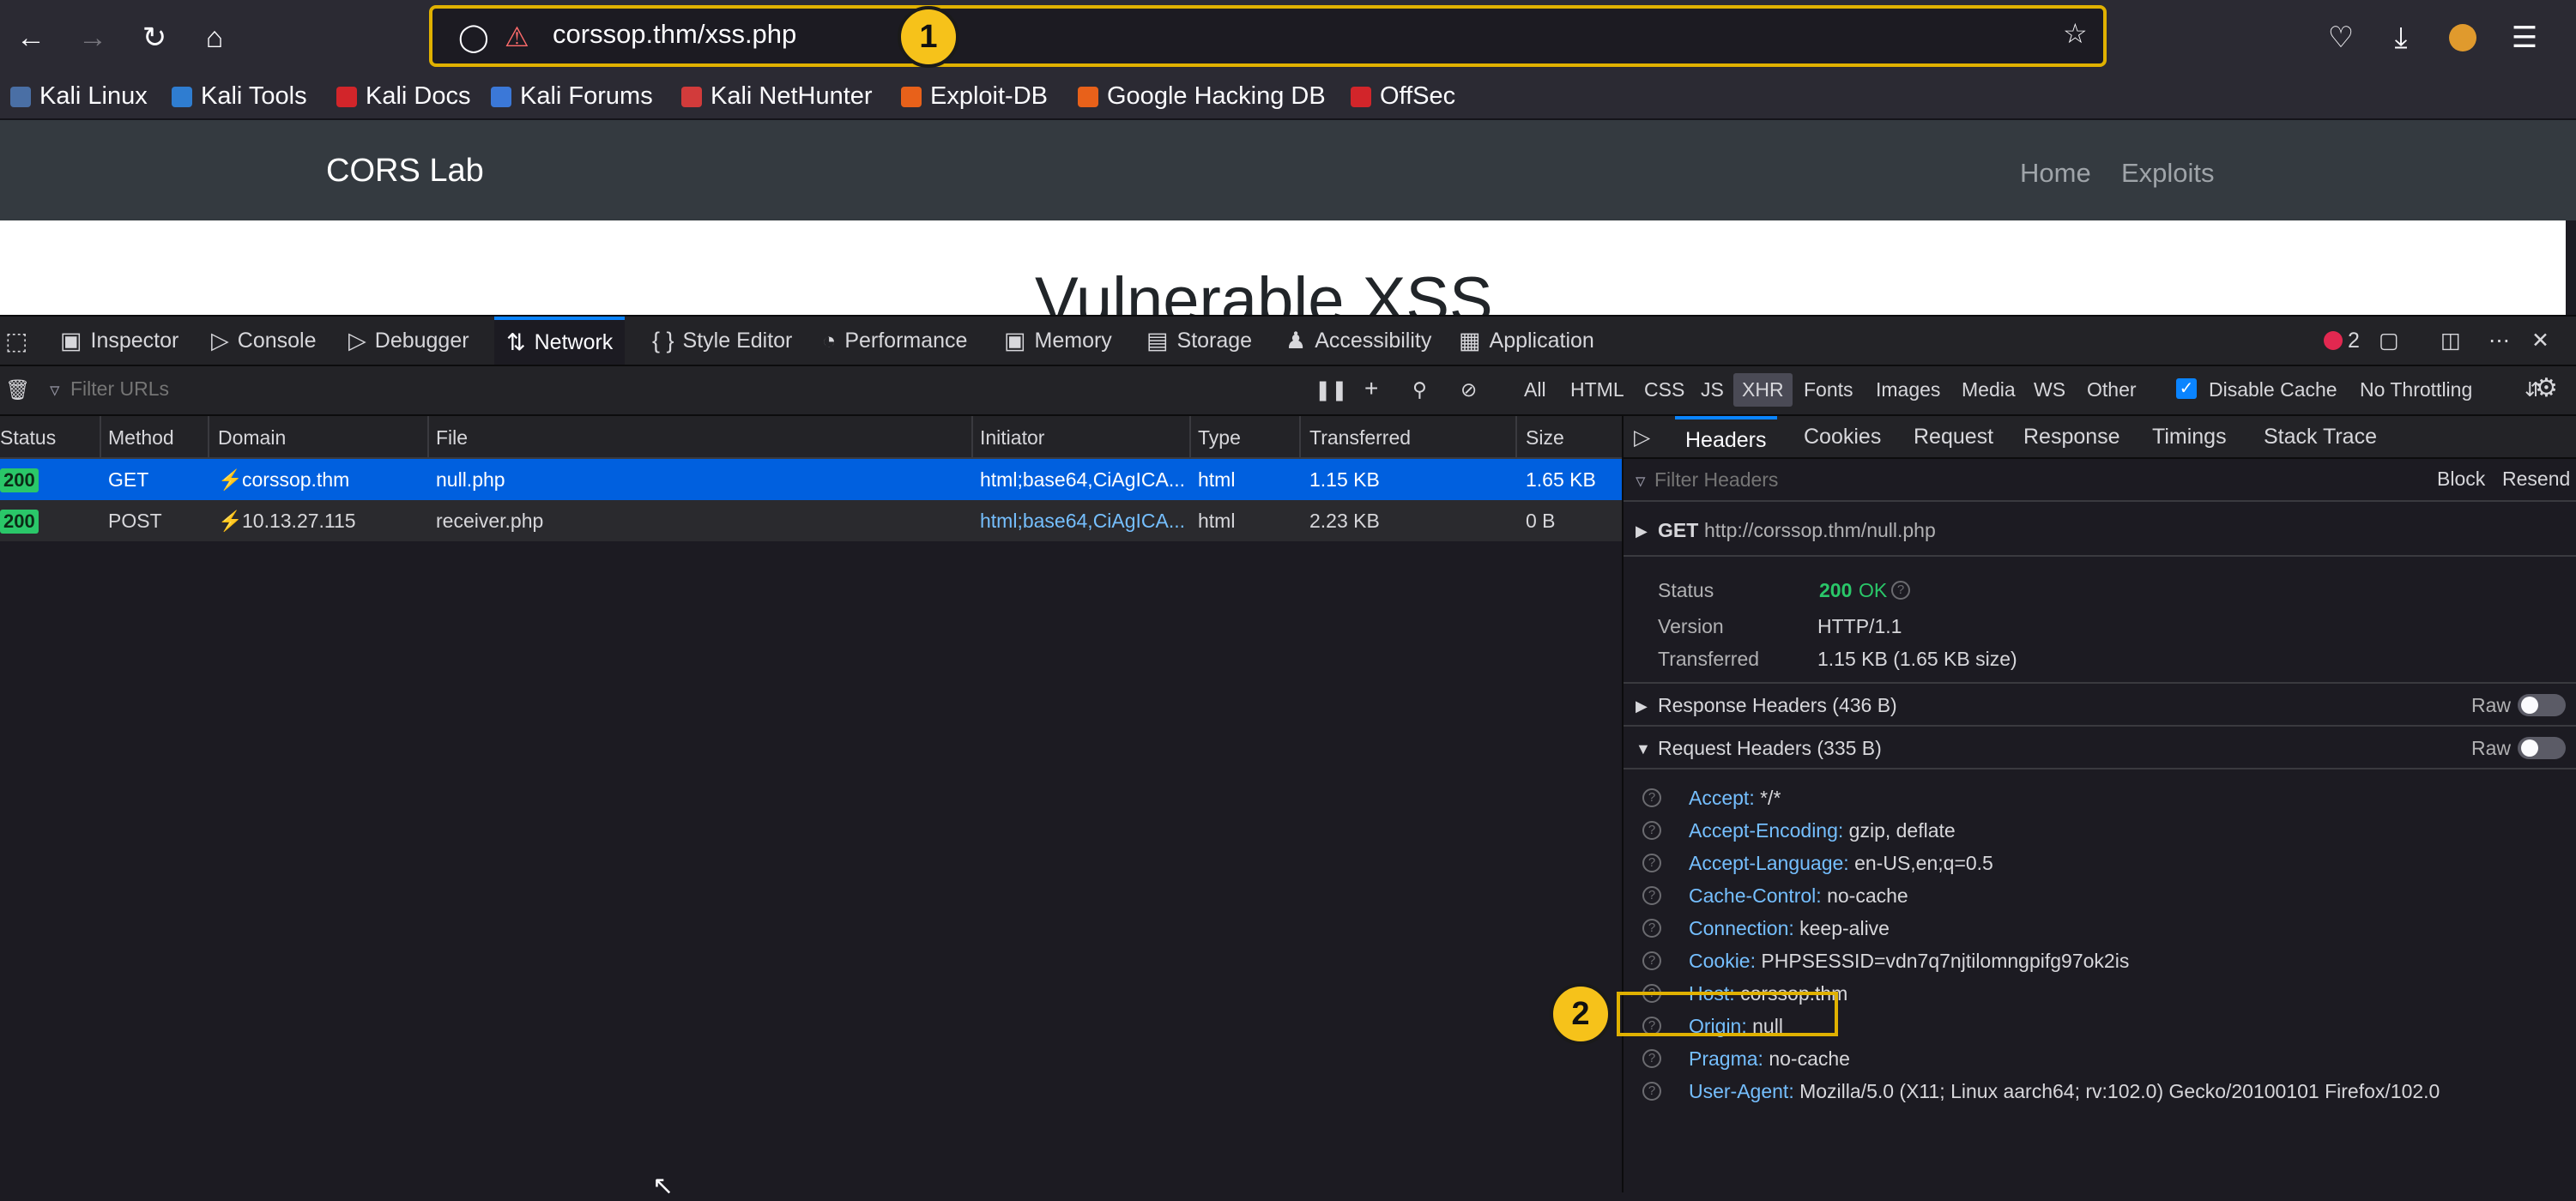 This screenshot has height=1201, width=2576. Describe the element at coordinates (1777, 705) in the screenshot. I see `response-headers-toggle: Response Headers (436 B)` at that location.